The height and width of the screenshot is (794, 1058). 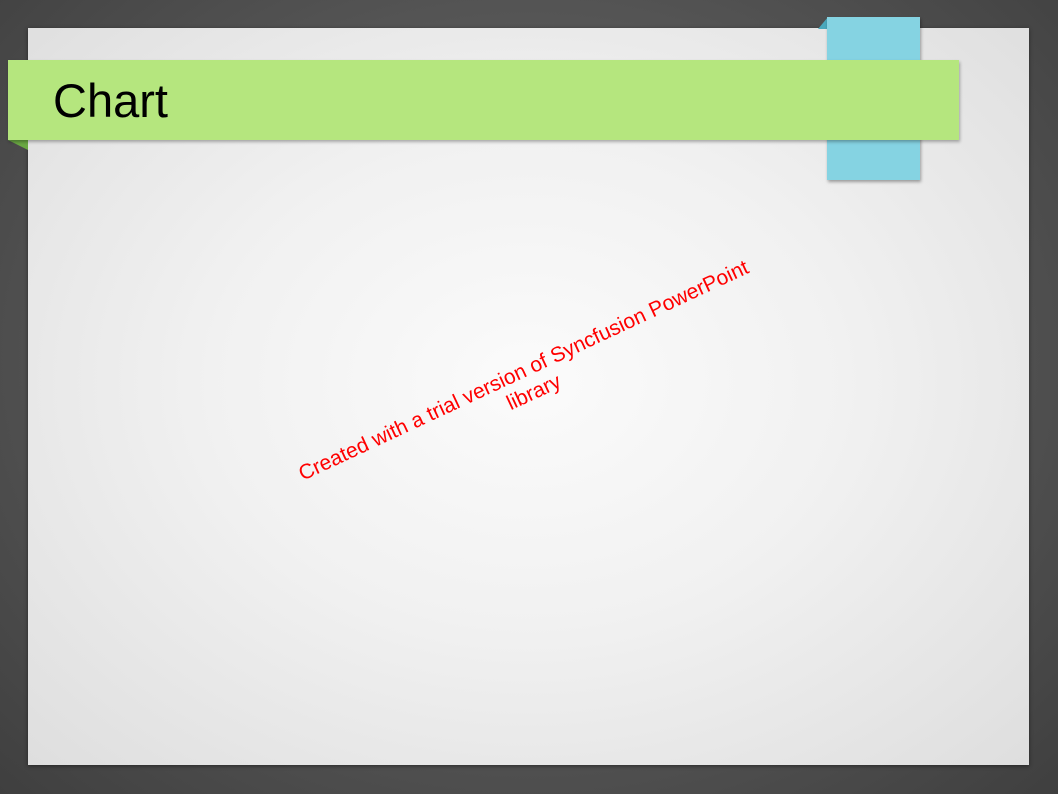 I want to click on title-bar: Chart, so click(x=483, y=100).